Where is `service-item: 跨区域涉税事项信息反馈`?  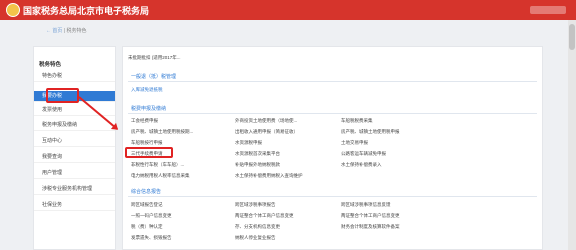 service-item: 跨区域涉税事项信息反馈 is located at coordinates (366, 205).